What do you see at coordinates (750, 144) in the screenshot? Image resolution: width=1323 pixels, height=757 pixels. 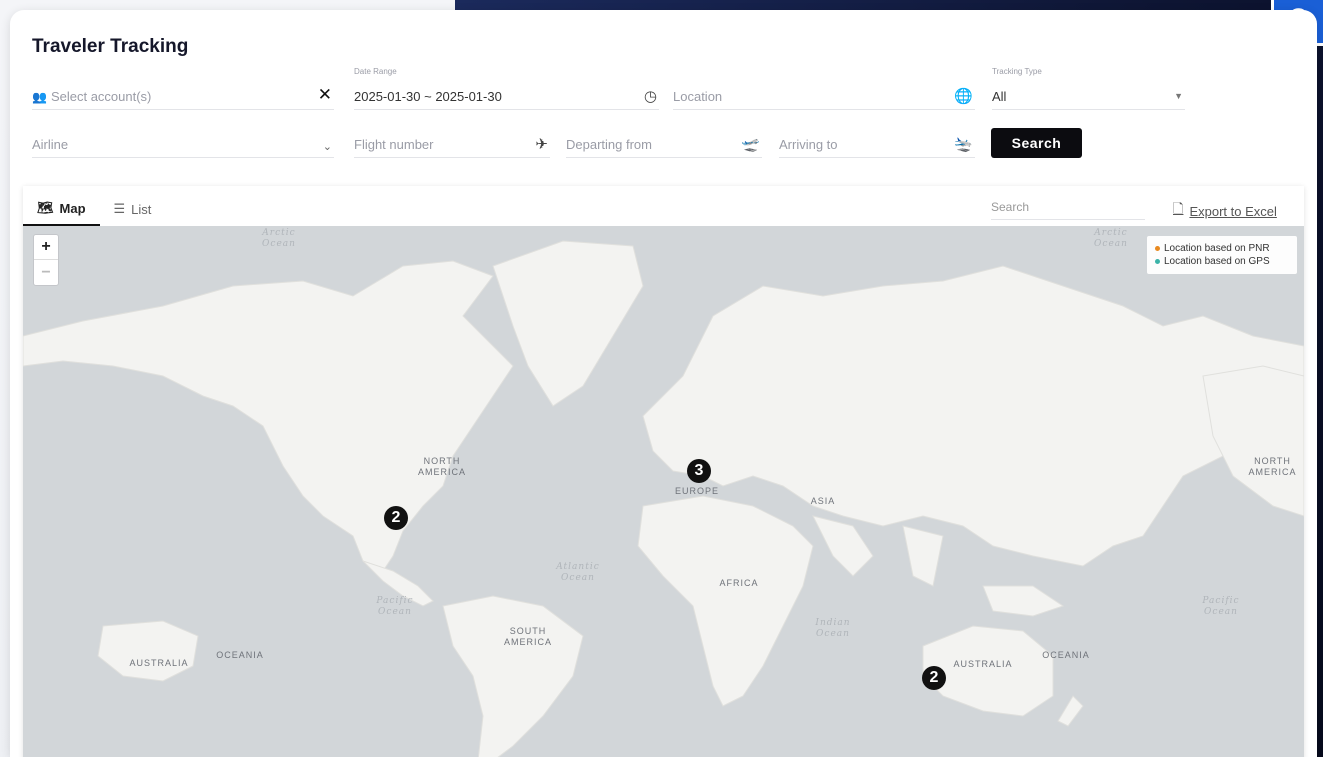 I see `plane-takeoff-icon: 🛫` at bounding box center [750, 144].